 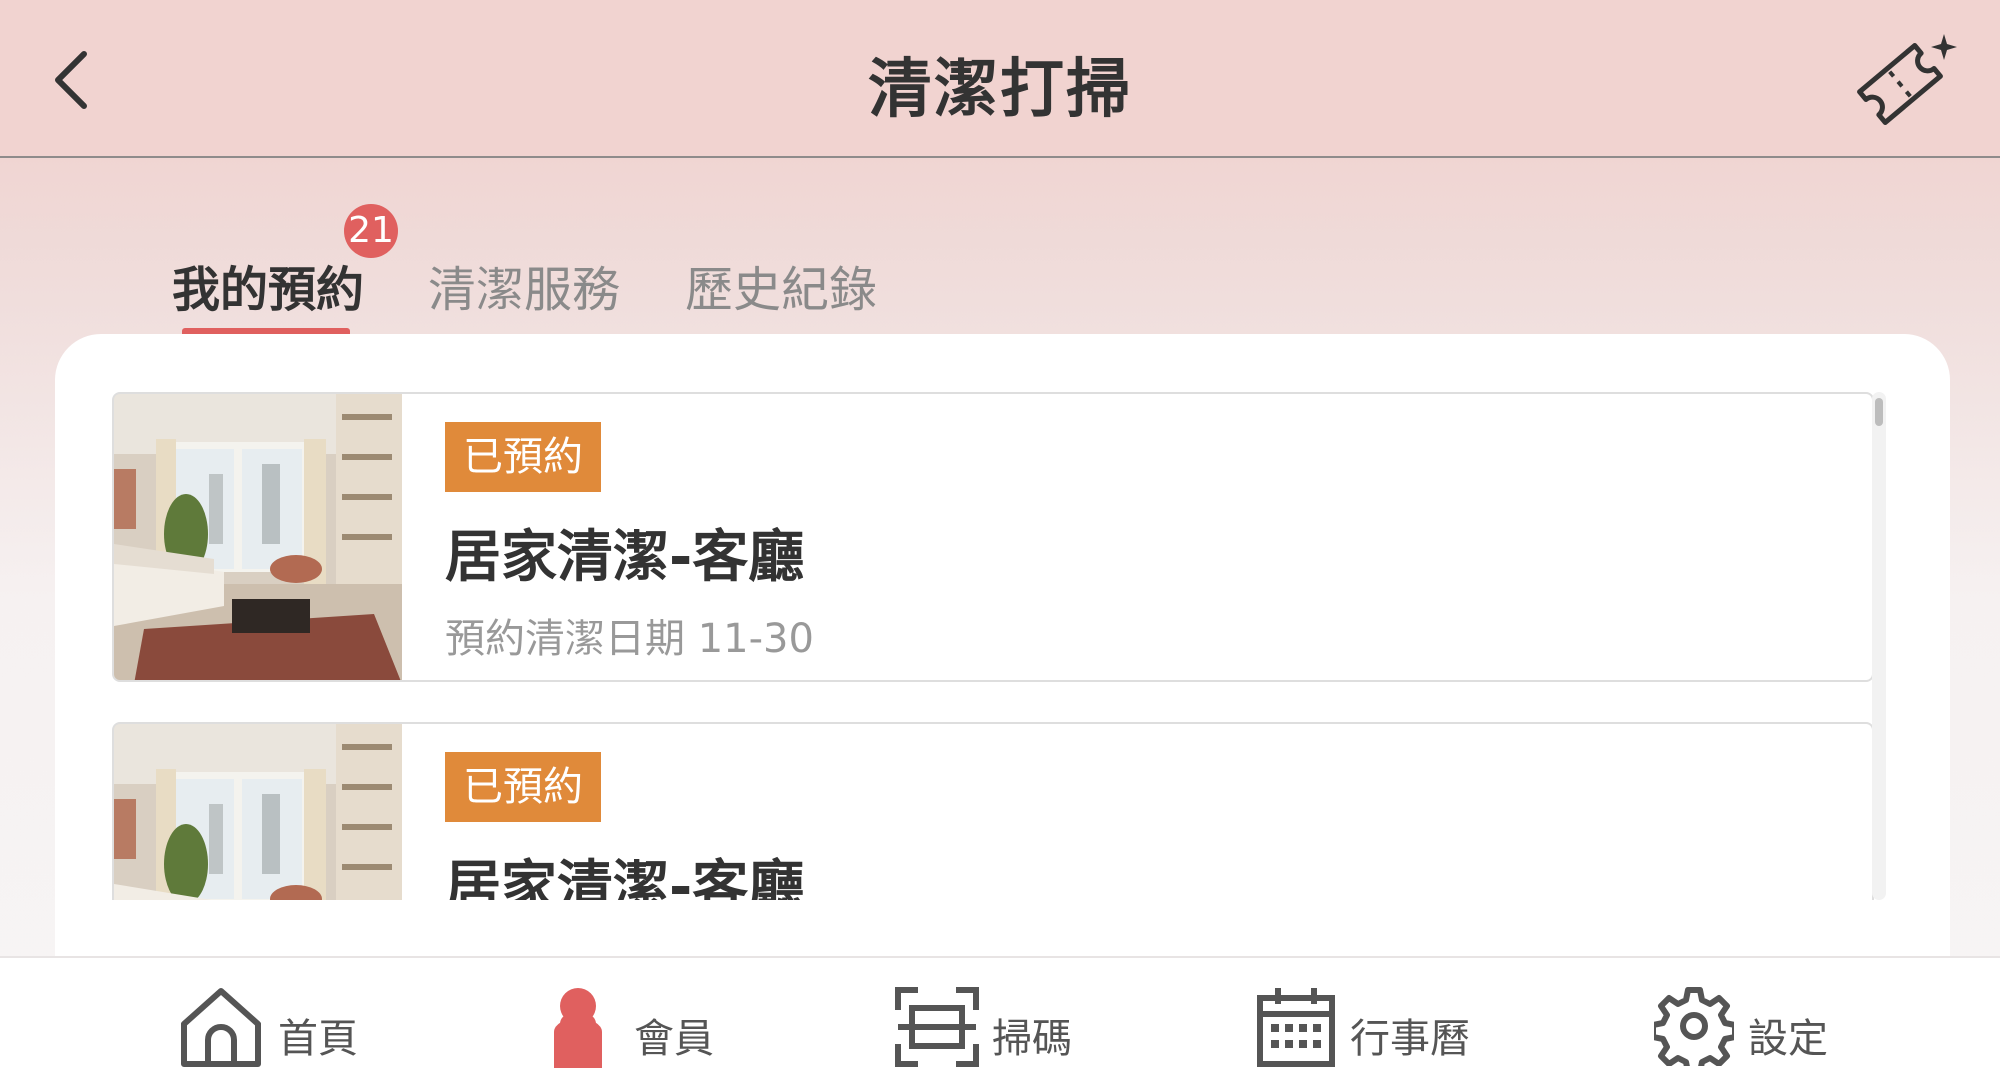 I want to click on scrollbar, so click(x=1879, y=646).